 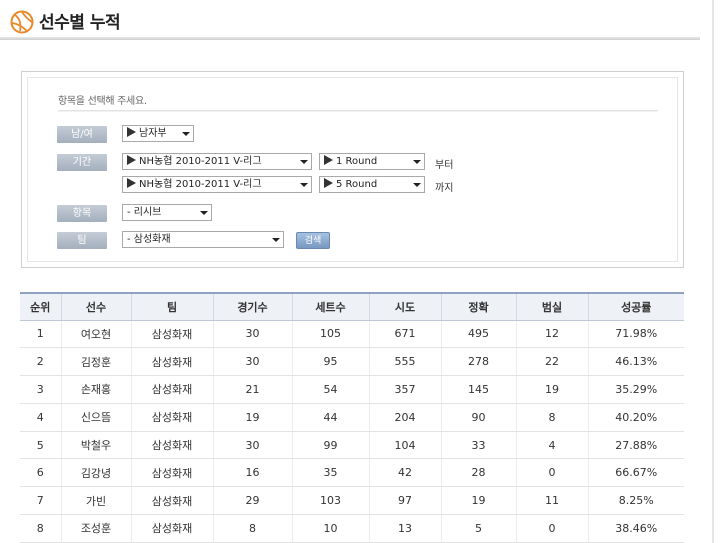 What do you see at coordinates (95, 528) in the screenshot?
I see `cell-player: 조성훈` at bounding box center [95, 528].